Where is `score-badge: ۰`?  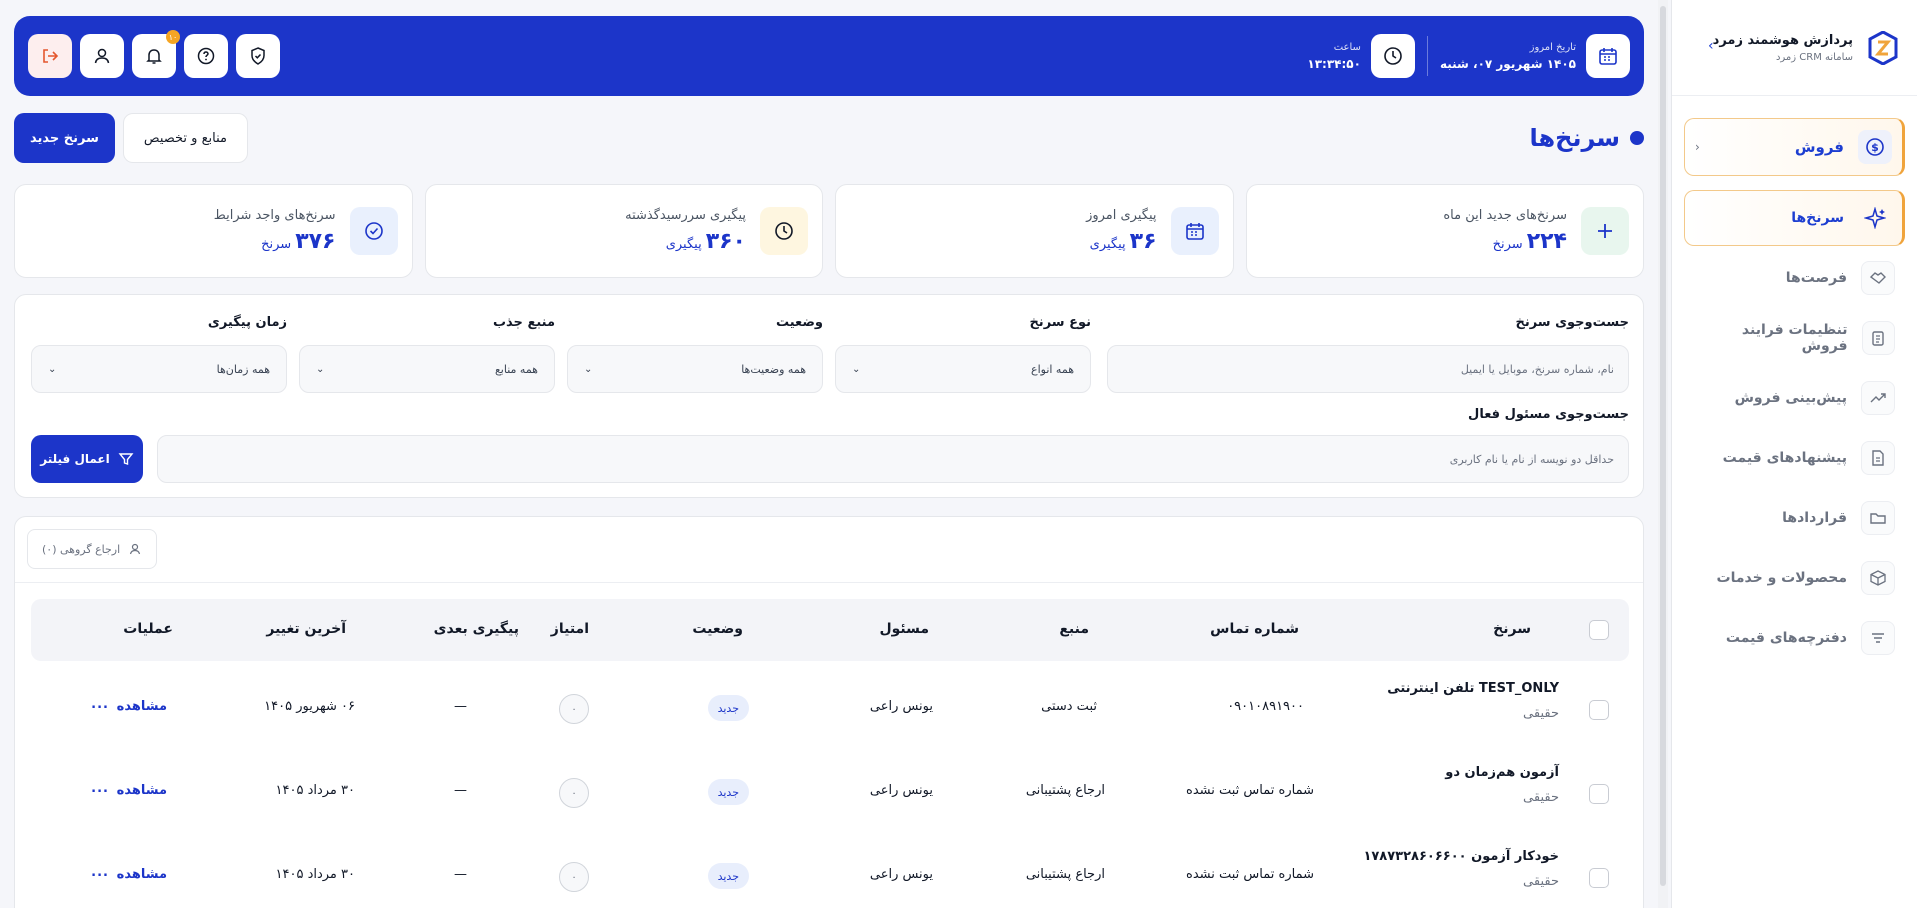 score-badge: ۰ is located at coordinates (574, 793).